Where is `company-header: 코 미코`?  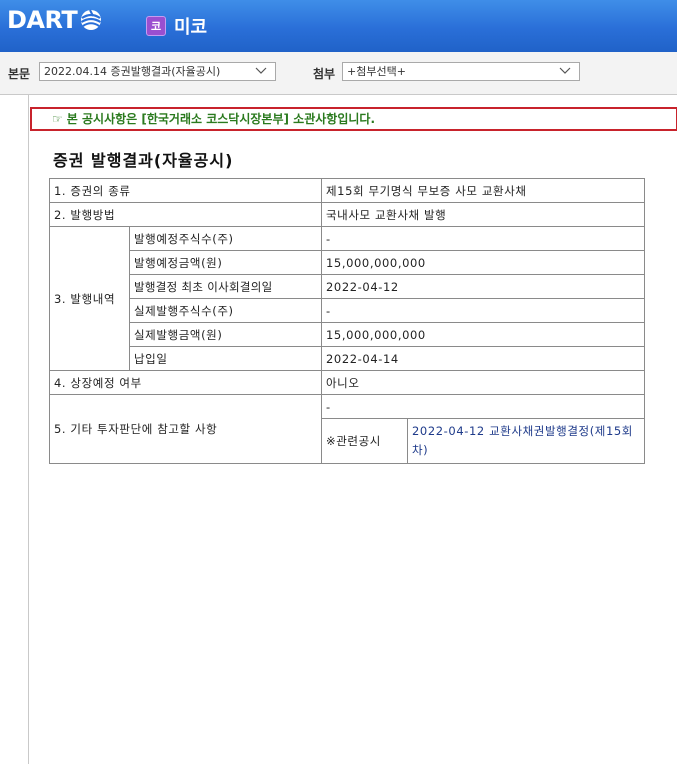 company-header: 코 미코 is located at coordinates (177, 26).